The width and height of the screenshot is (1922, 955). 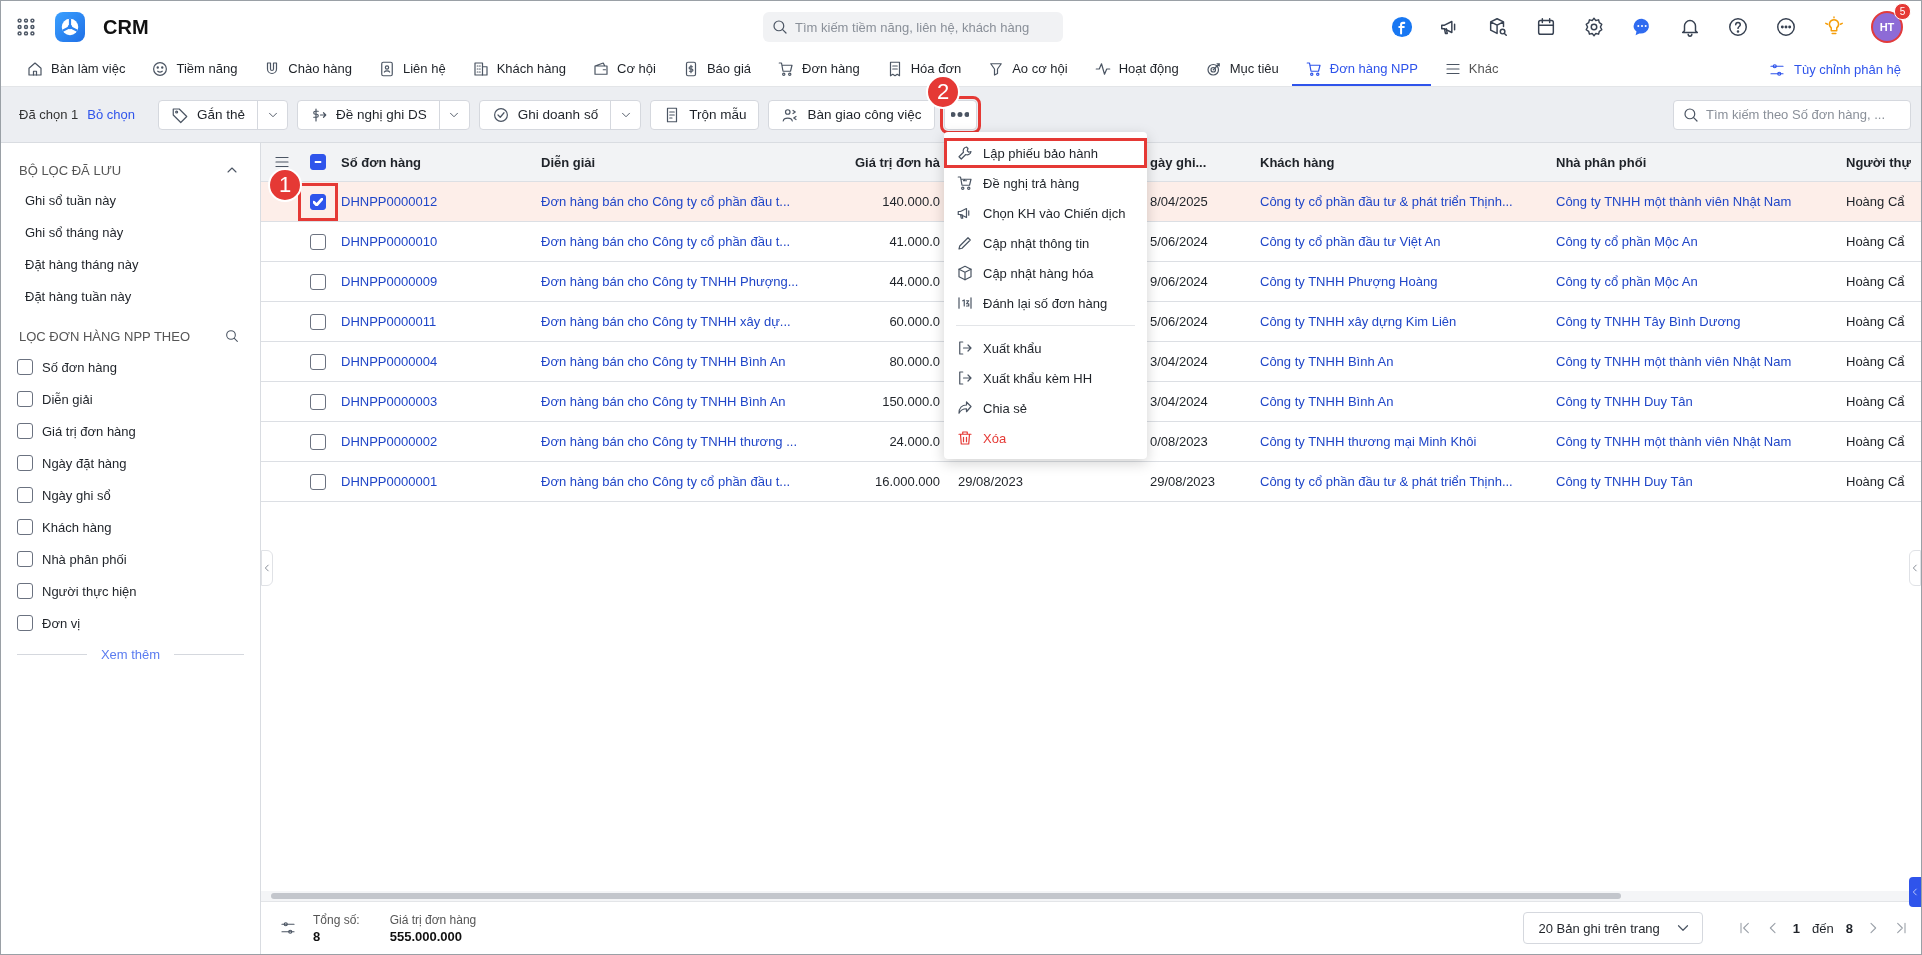 I want to click on menu-item: Cập nhật thông tin, so click(x=1045, y=243).